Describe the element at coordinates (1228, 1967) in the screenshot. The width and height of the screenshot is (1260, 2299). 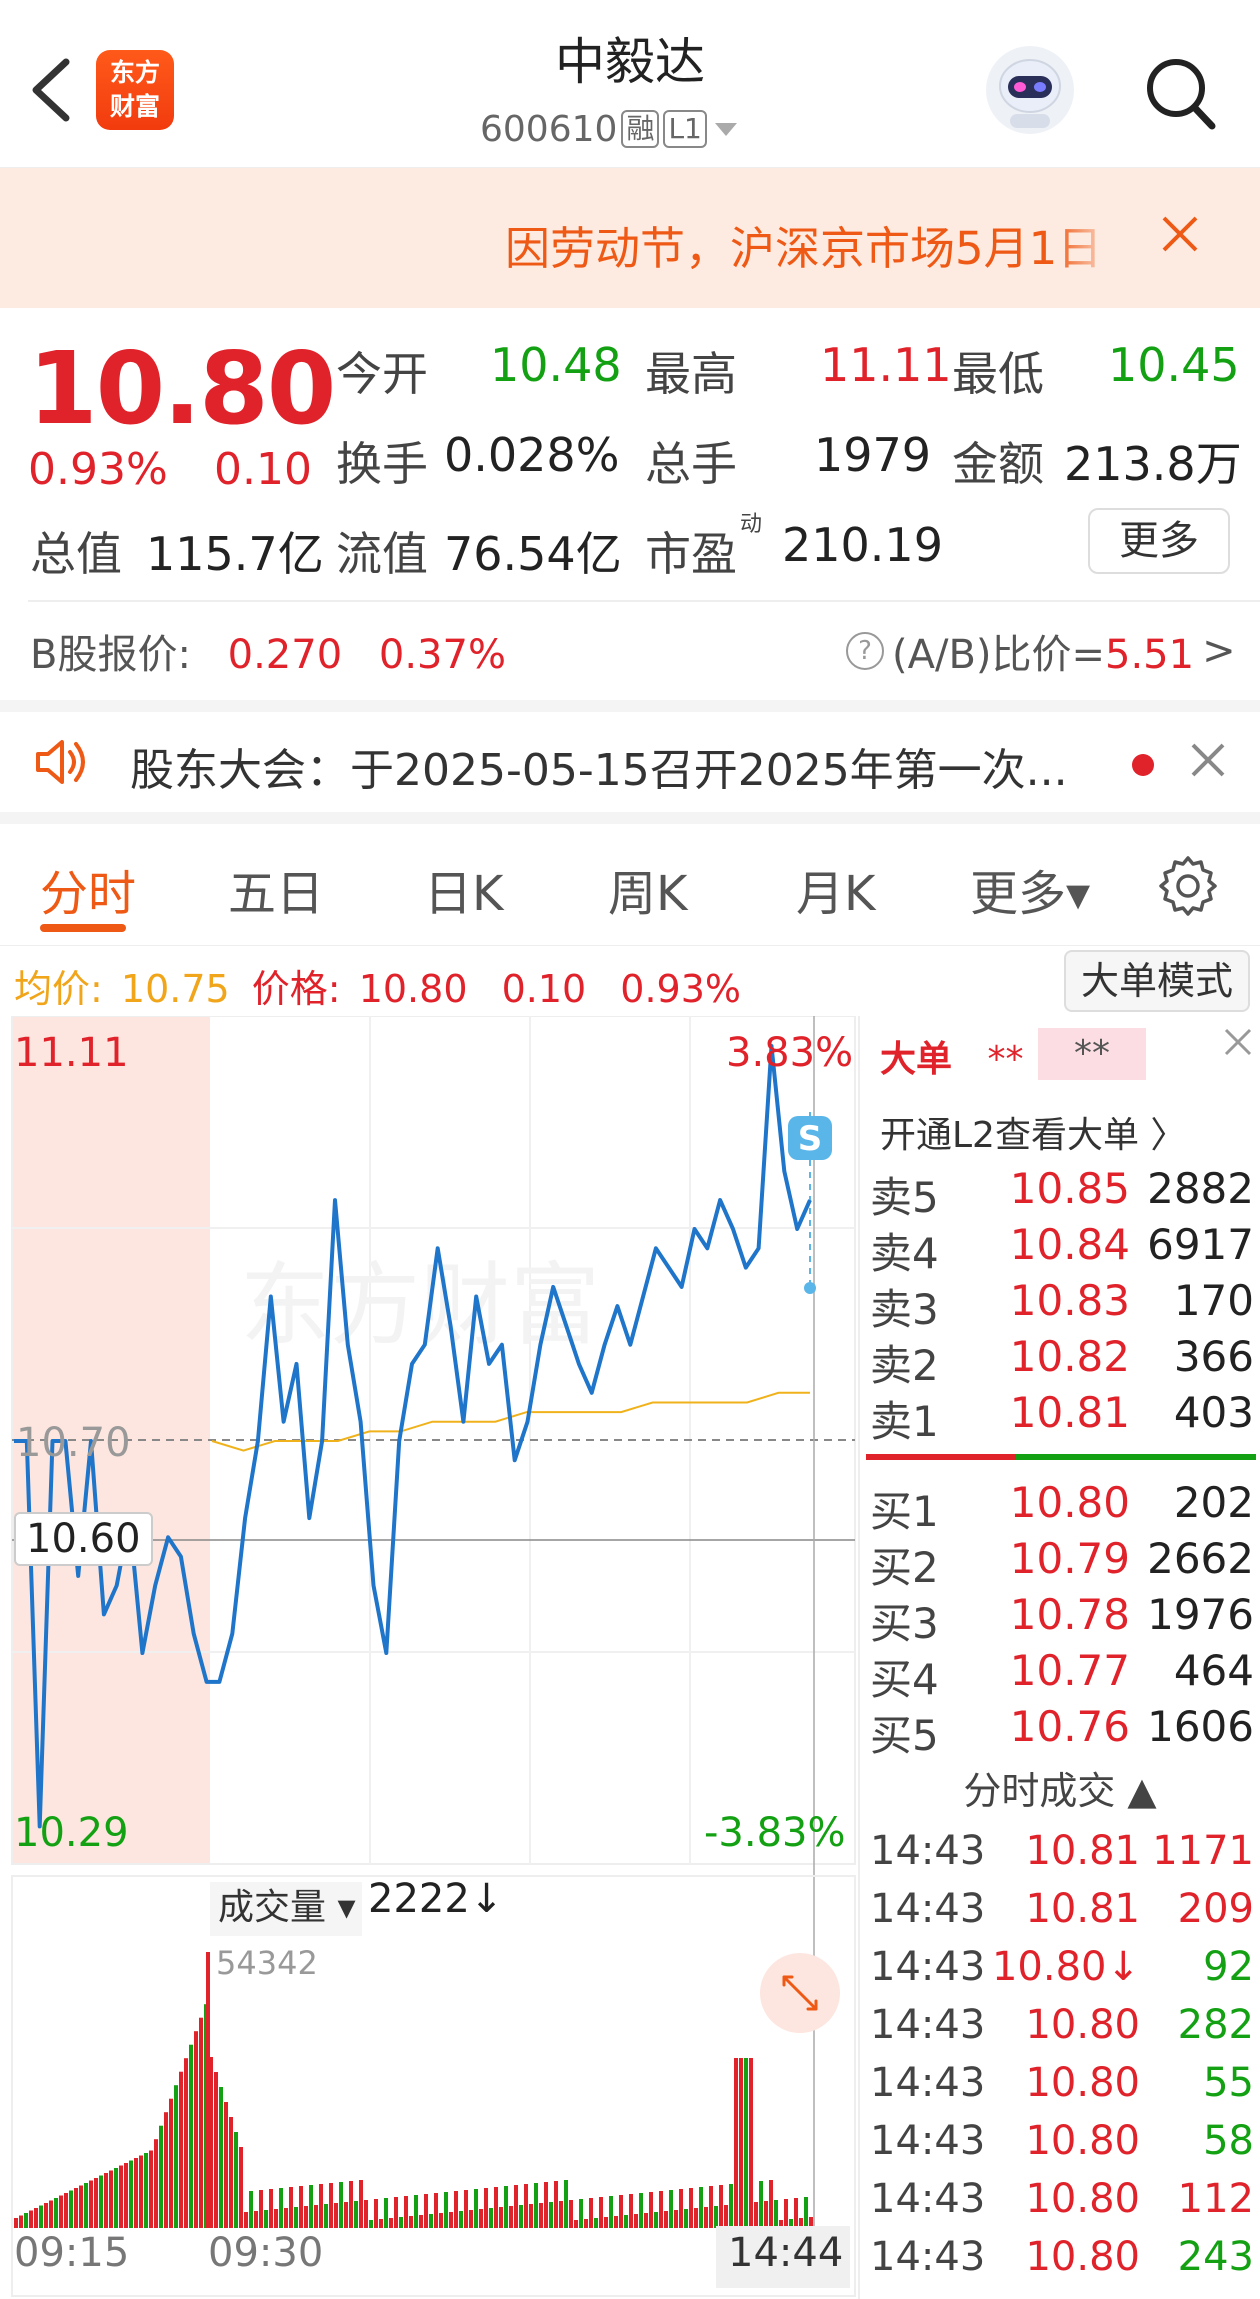
I see `trade-volume: 92` at that location.